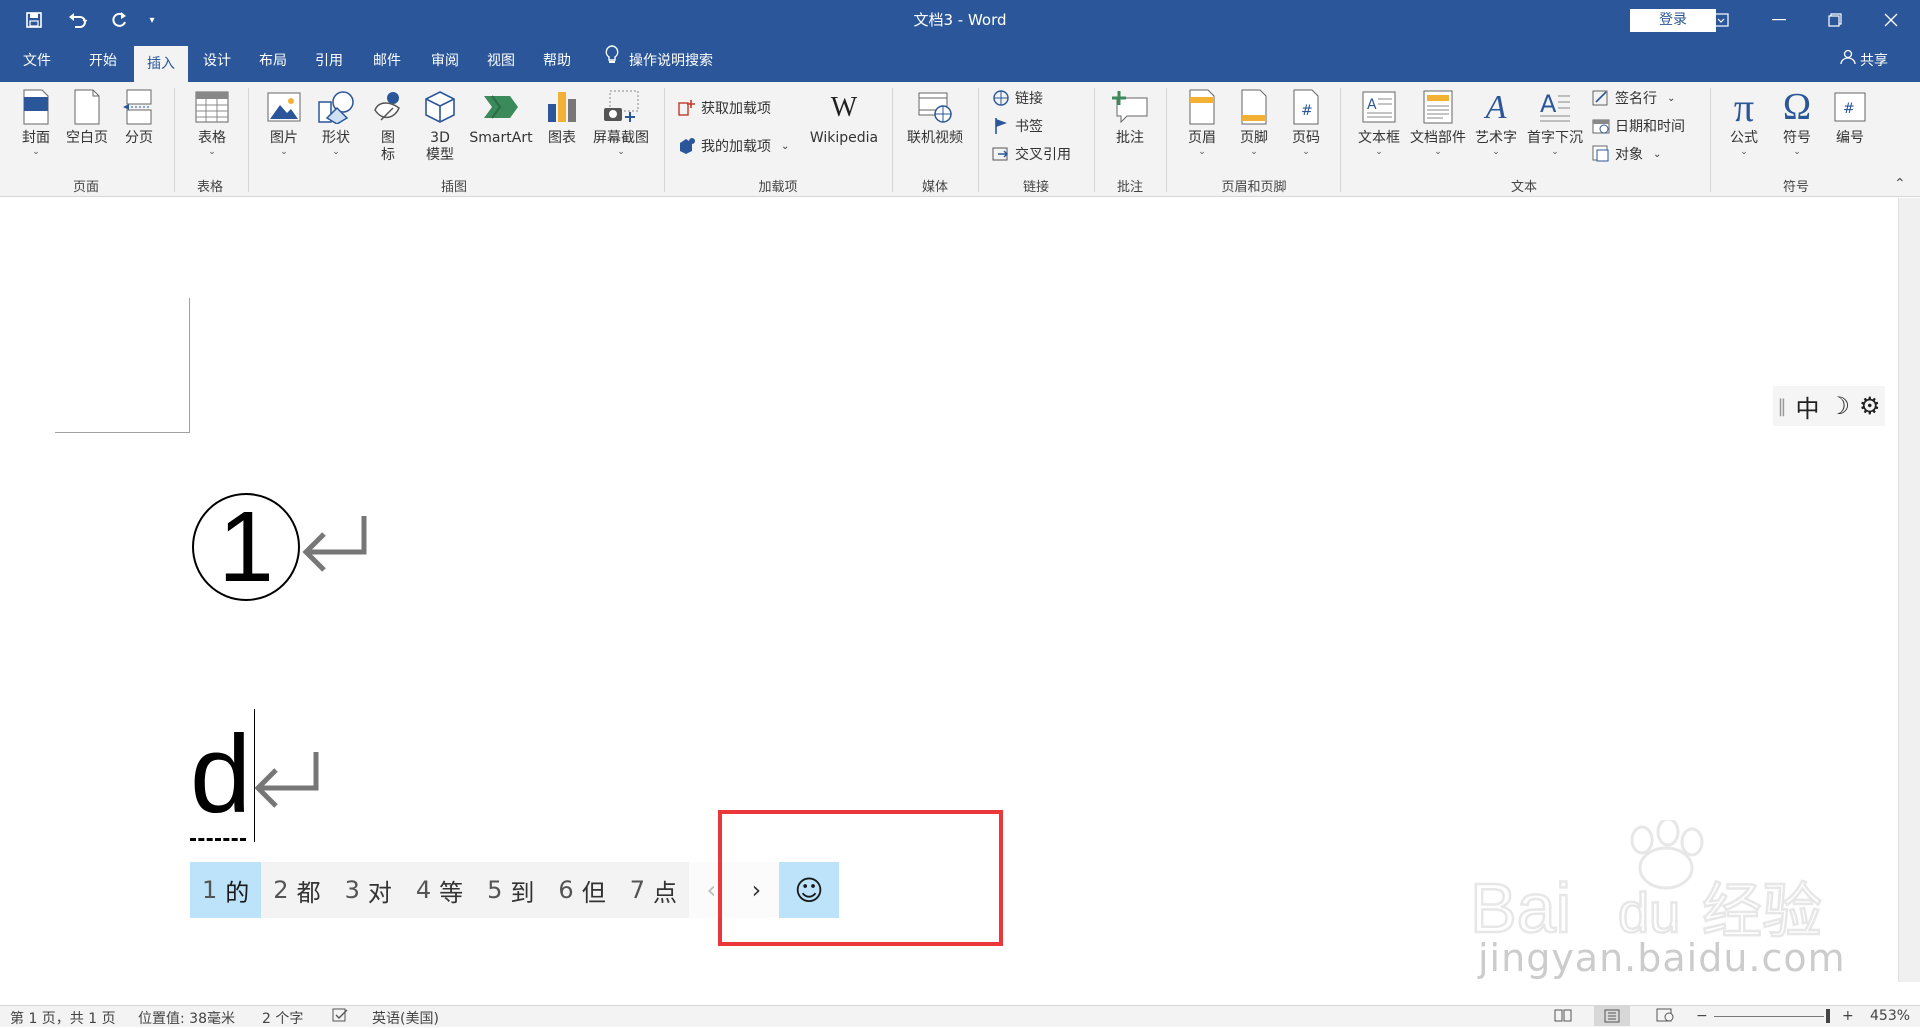  I want to click on my-addins-button: 我的加载项 ⌄, so click(733, 146).